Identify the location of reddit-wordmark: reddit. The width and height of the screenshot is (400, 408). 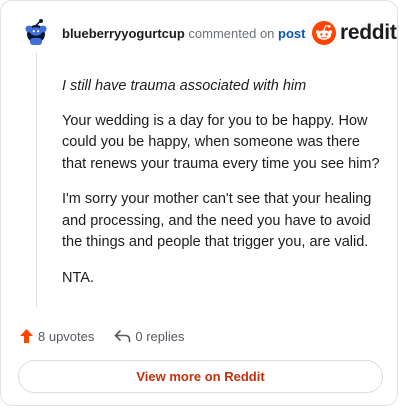
(368, 32).